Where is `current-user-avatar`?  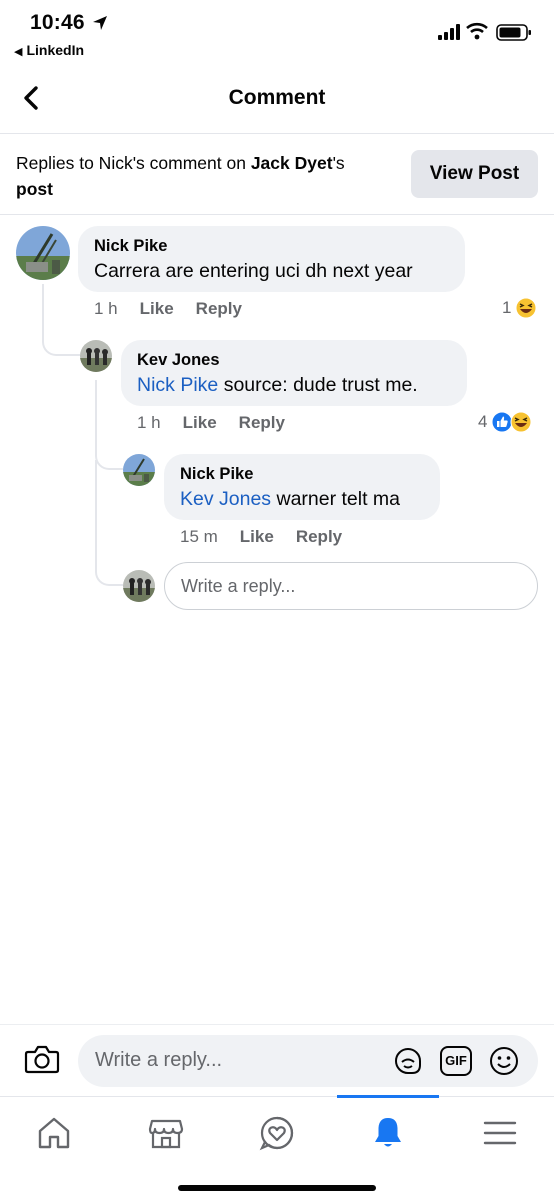 current-user-avatar is located at coordinates (139, 586).